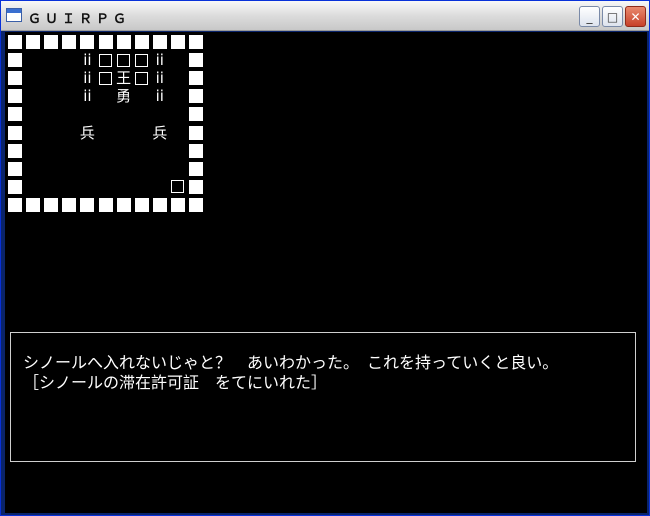 Image resolution: width=650 pixels, height=516 pixels. Describe the element at coordinates (175, 382) in the screenshot. I see `message-line-2: ［シノールの滞在許可証 をてにいれた］` at that location.